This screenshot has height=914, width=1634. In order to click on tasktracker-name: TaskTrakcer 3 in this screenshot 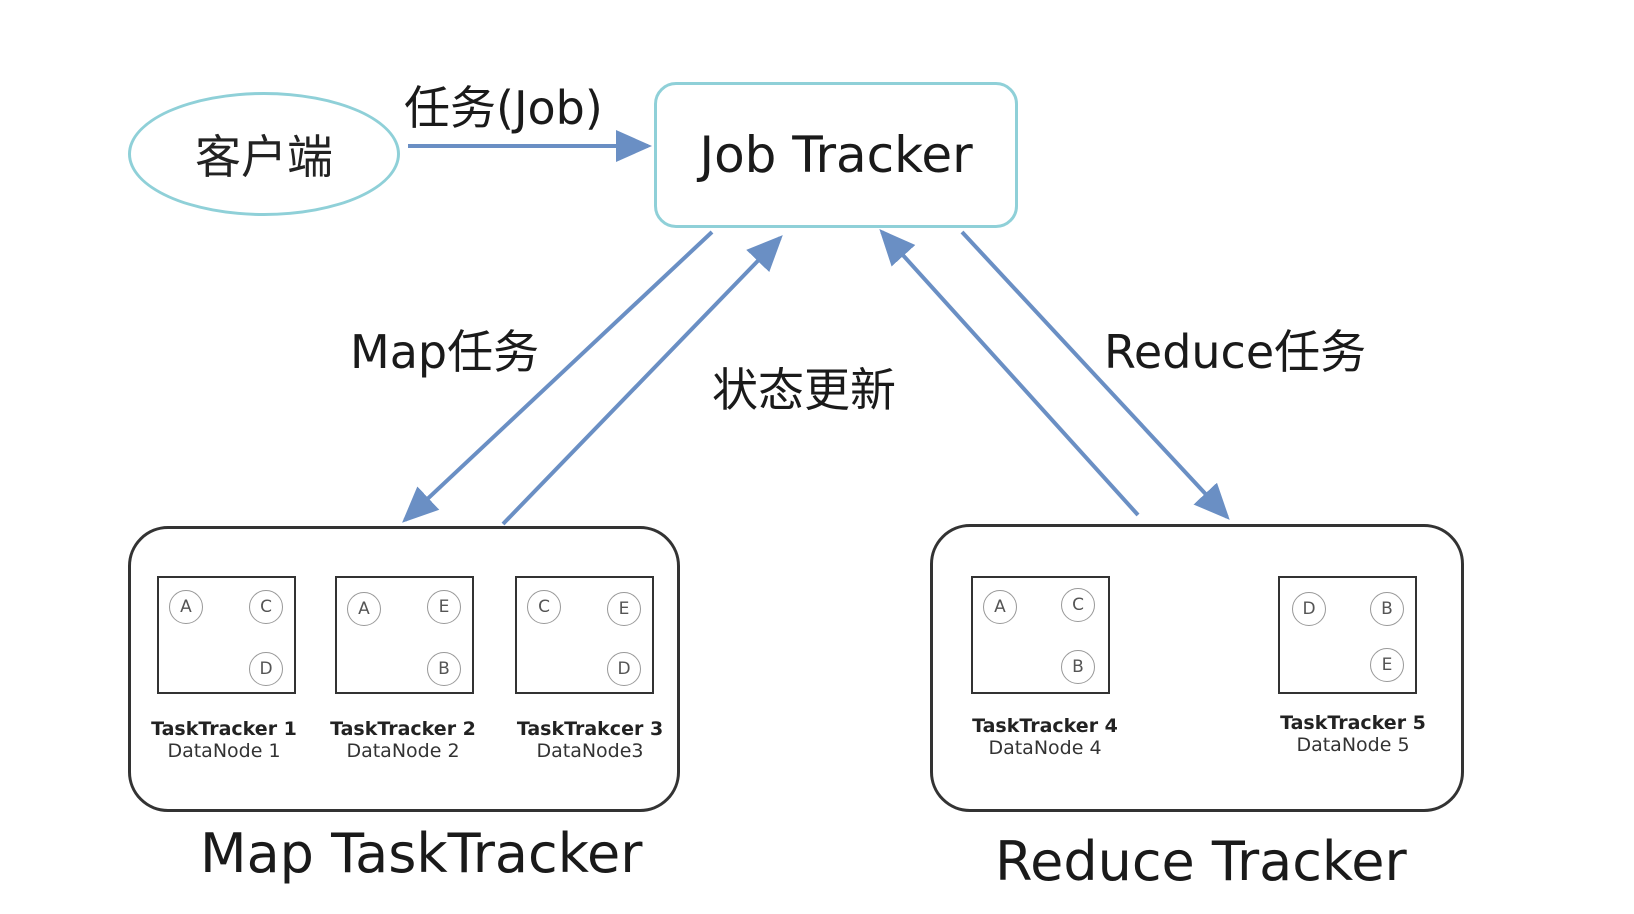, I will do `click(590, 729)`.